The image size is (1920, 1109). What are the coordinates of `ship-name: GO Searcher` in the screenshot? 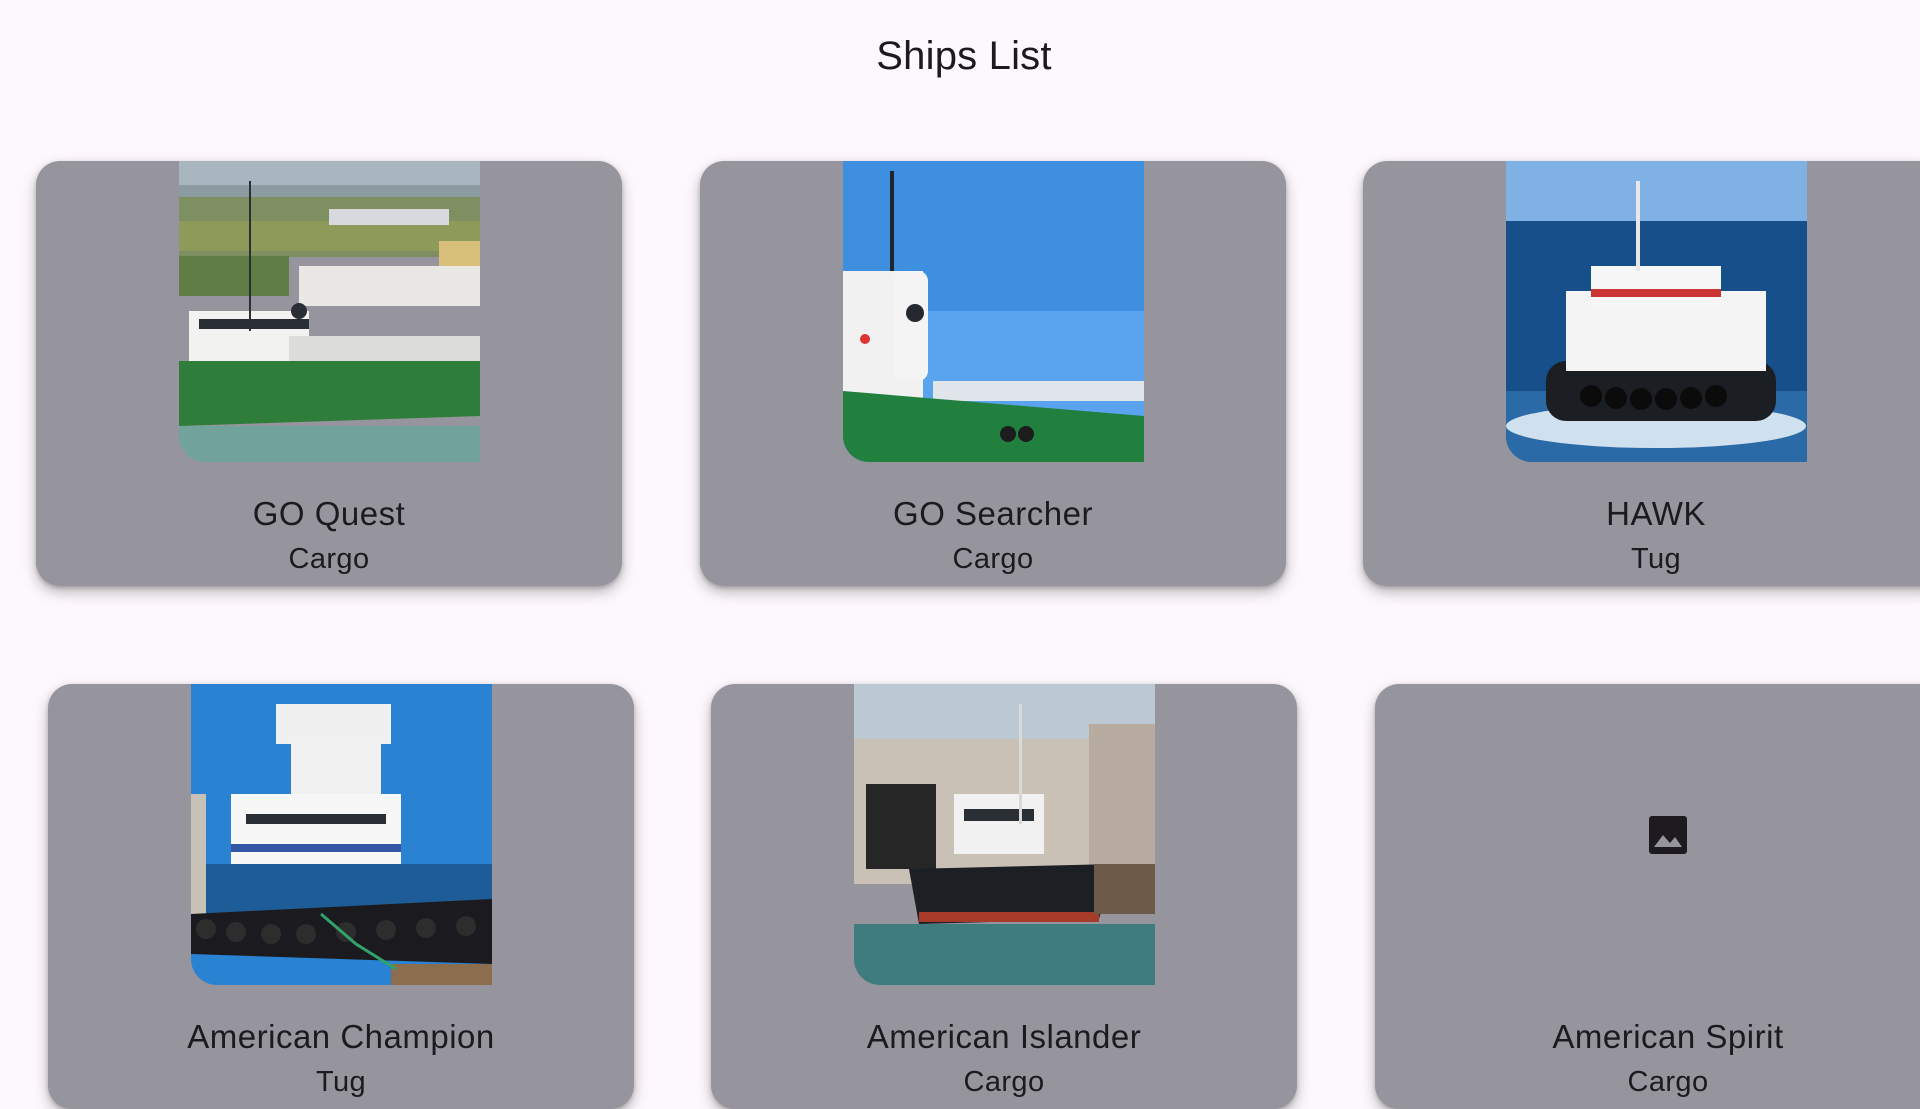 It's located at (993, 513).